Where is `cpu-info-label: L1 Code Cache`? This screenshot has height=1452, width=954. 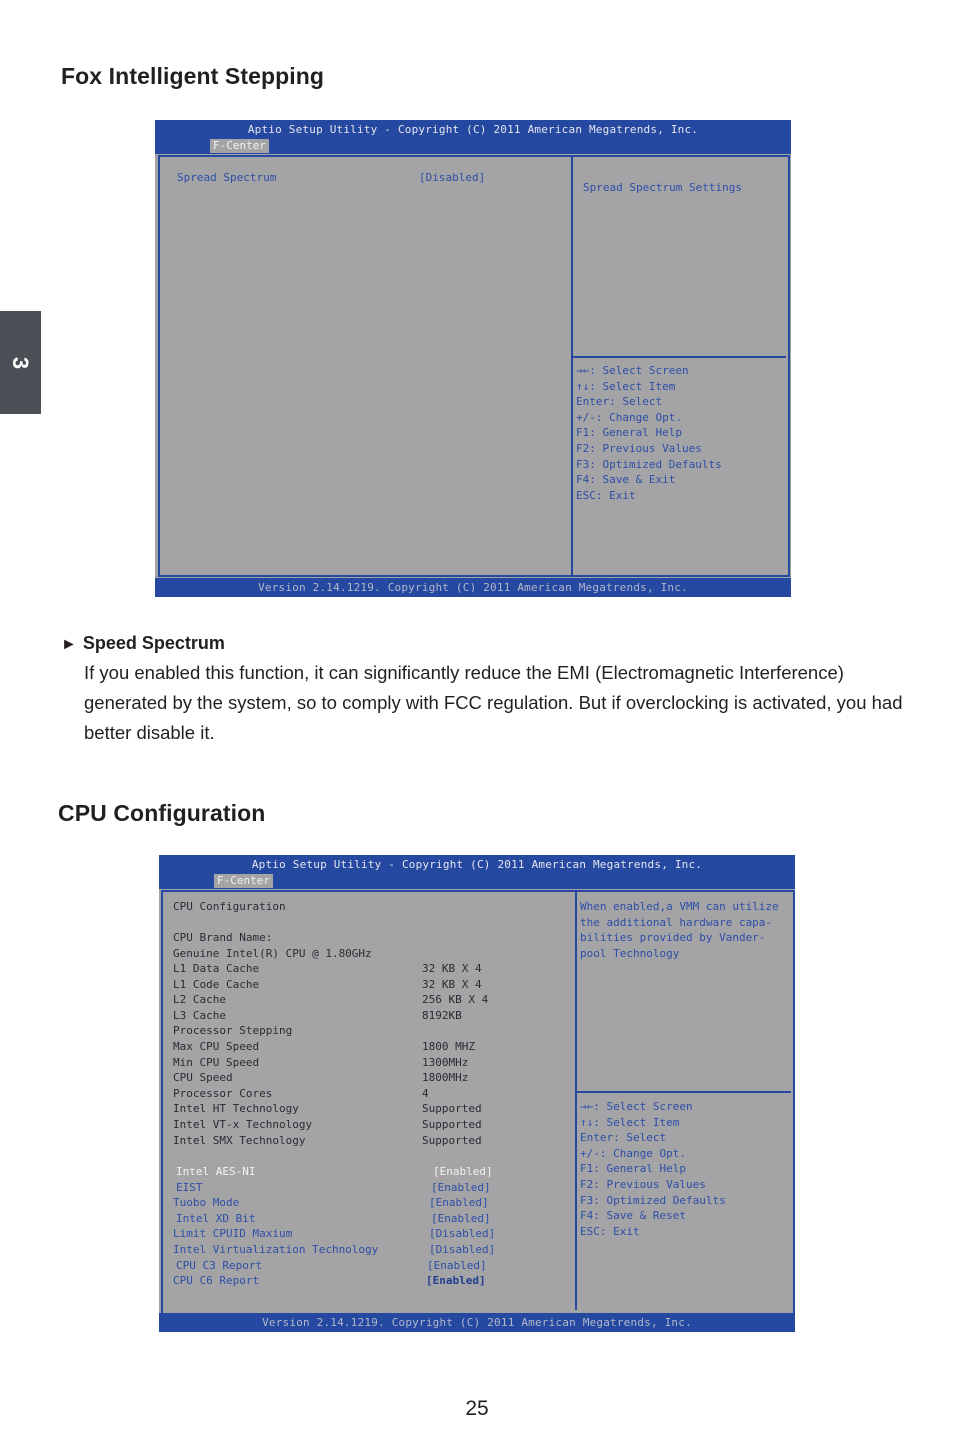
cpu-info-label: L1 Code Cache is located at coordinates (216, 984).